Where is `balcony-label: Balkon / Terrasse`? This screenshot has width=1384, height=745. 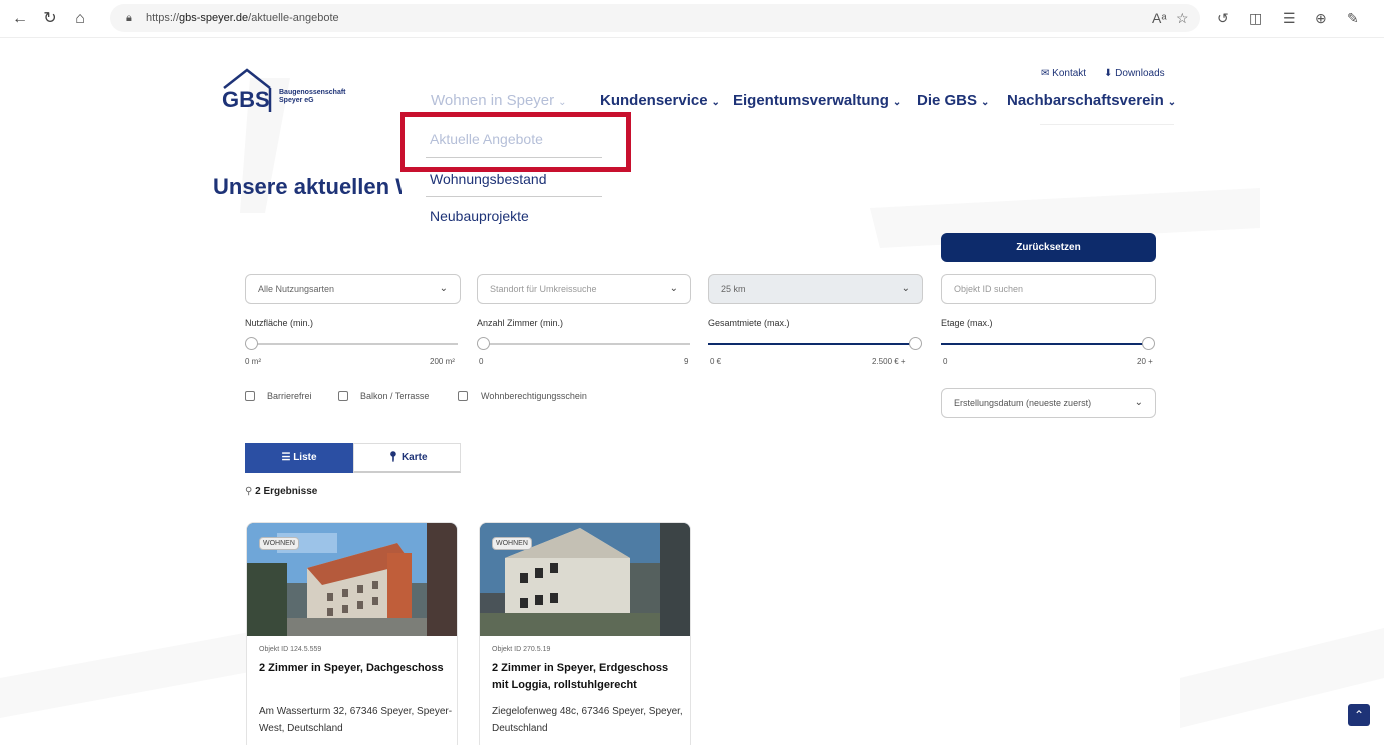
balcony-label: Balkon / Terrasse is located at coordinates (394, 396).